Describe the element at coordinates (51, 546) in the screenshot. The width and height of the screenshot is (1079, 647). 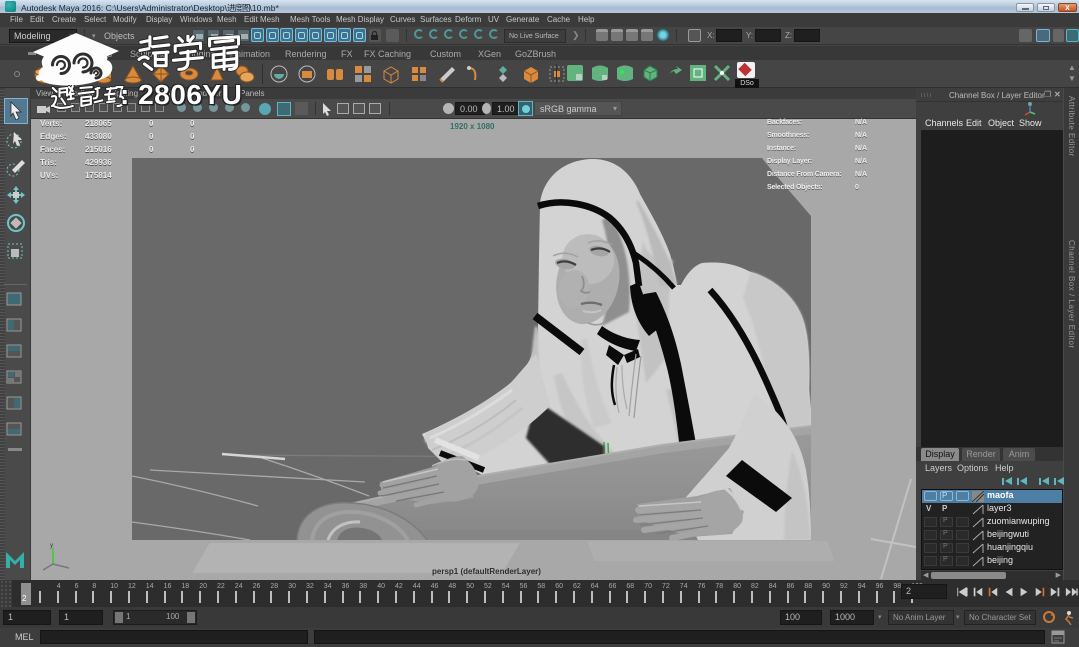
I see `svg-text: y` at that location.